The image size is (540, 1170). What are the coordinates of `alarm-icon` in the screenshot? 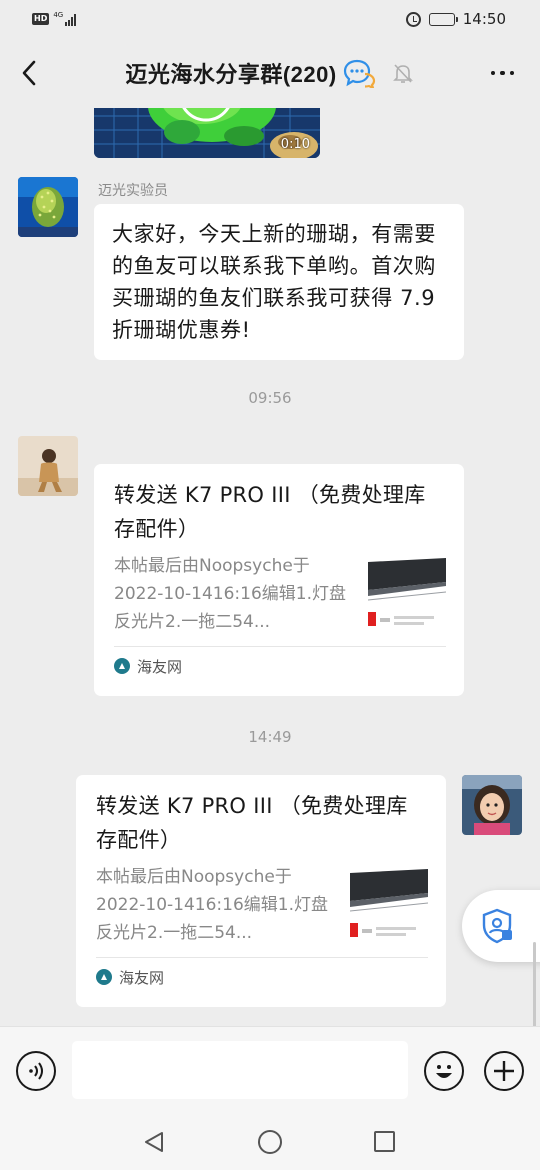 It's located at (413, 19).